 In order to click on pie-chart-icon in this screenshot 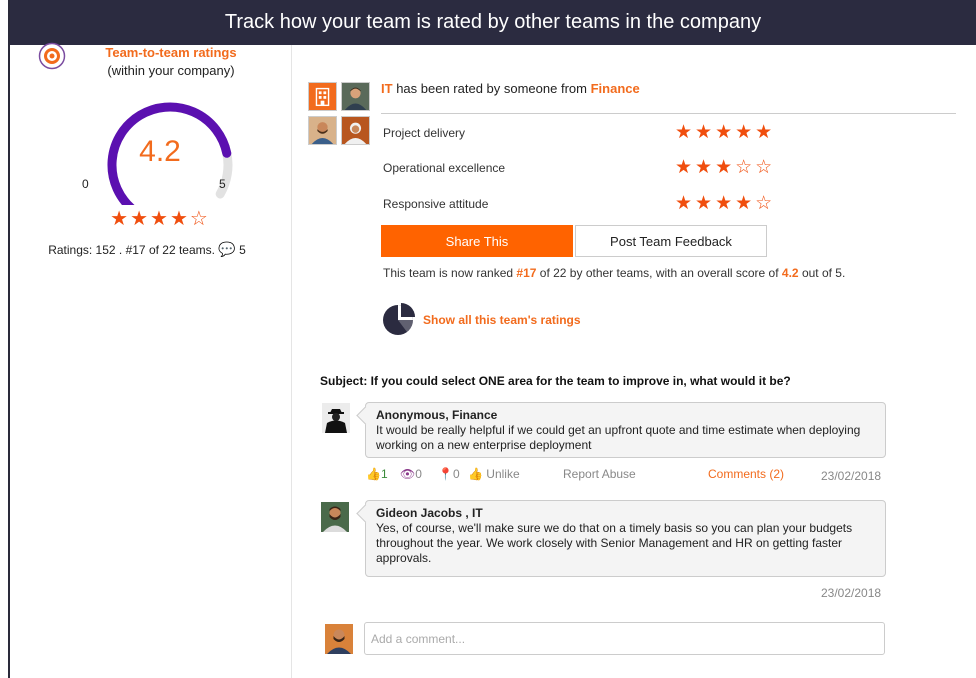, I will do `click(399, 319)`.